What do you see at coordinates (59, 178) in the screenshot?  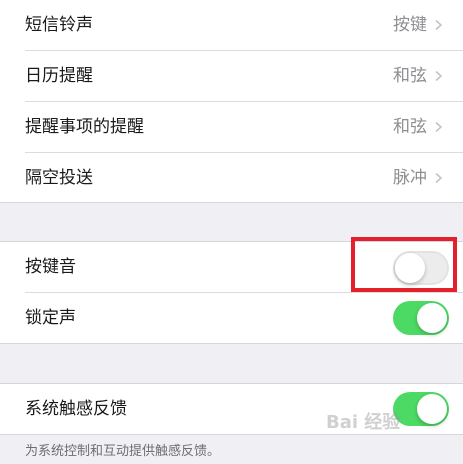 I see `row-label: 隔空投送` at bounding box center [59, 178].